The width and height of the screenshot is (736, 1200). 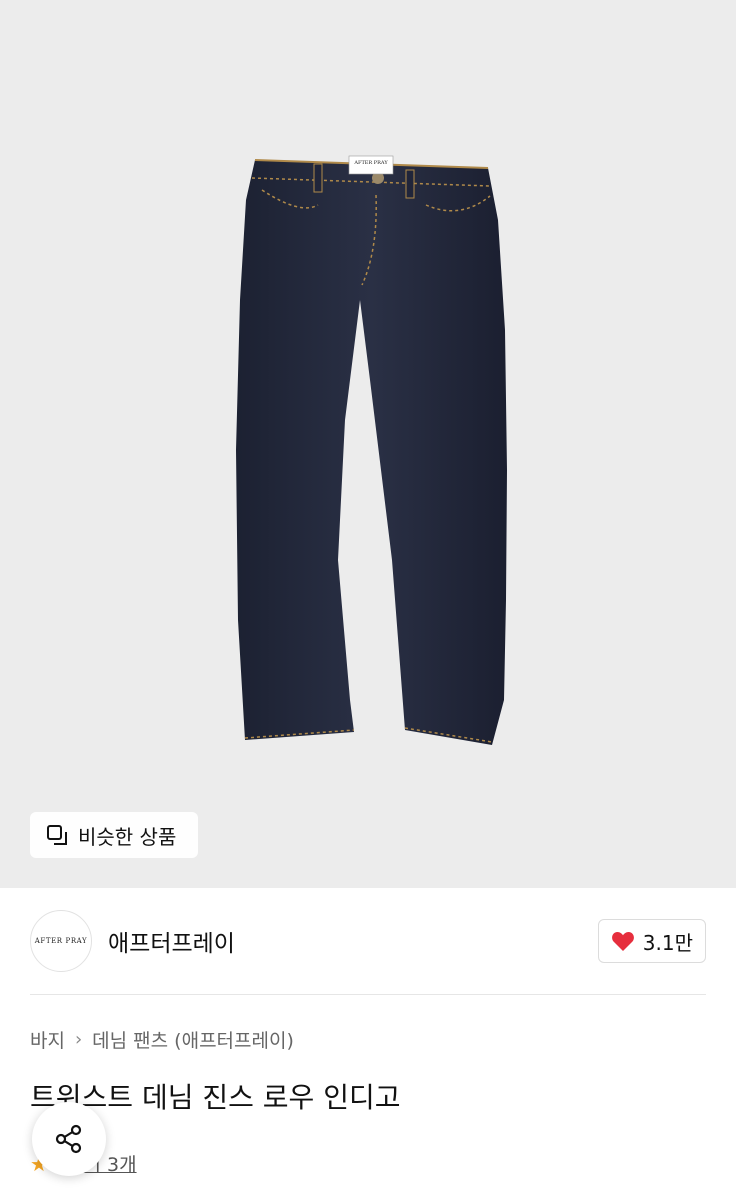 What do you see at coordinates (57, 835) in the screenshot?
I see `similar-products-icon` at bounding box center [57, 835].